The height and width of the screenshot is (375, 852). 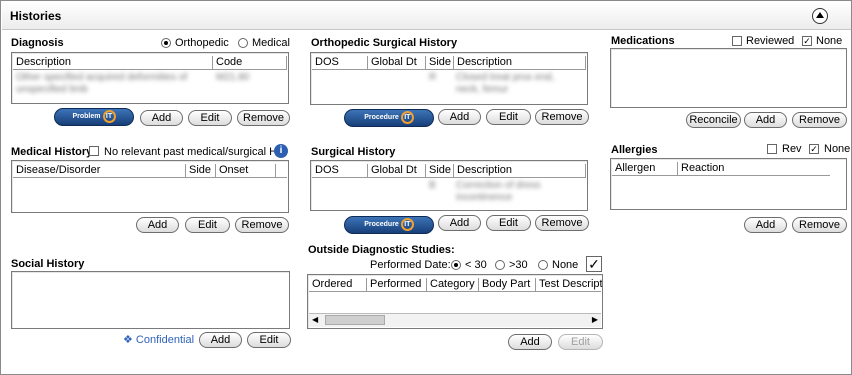 I want to click on rev-checkbox, so click(x=772, y=149).